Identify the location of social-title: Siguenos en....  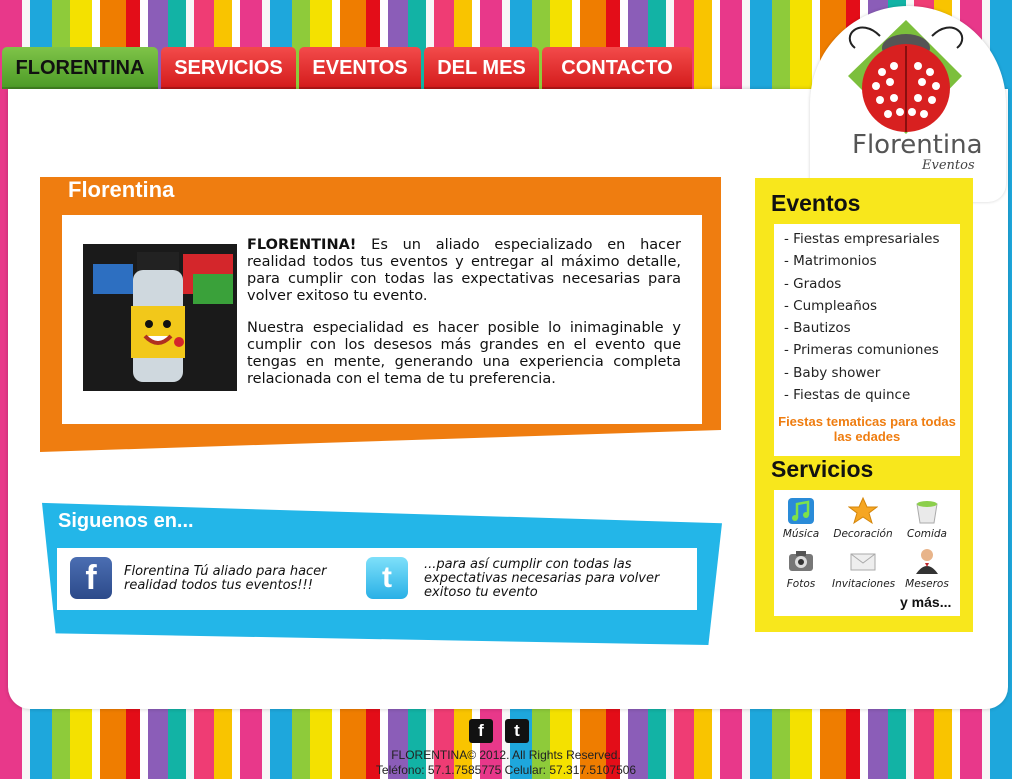
(126, 521).